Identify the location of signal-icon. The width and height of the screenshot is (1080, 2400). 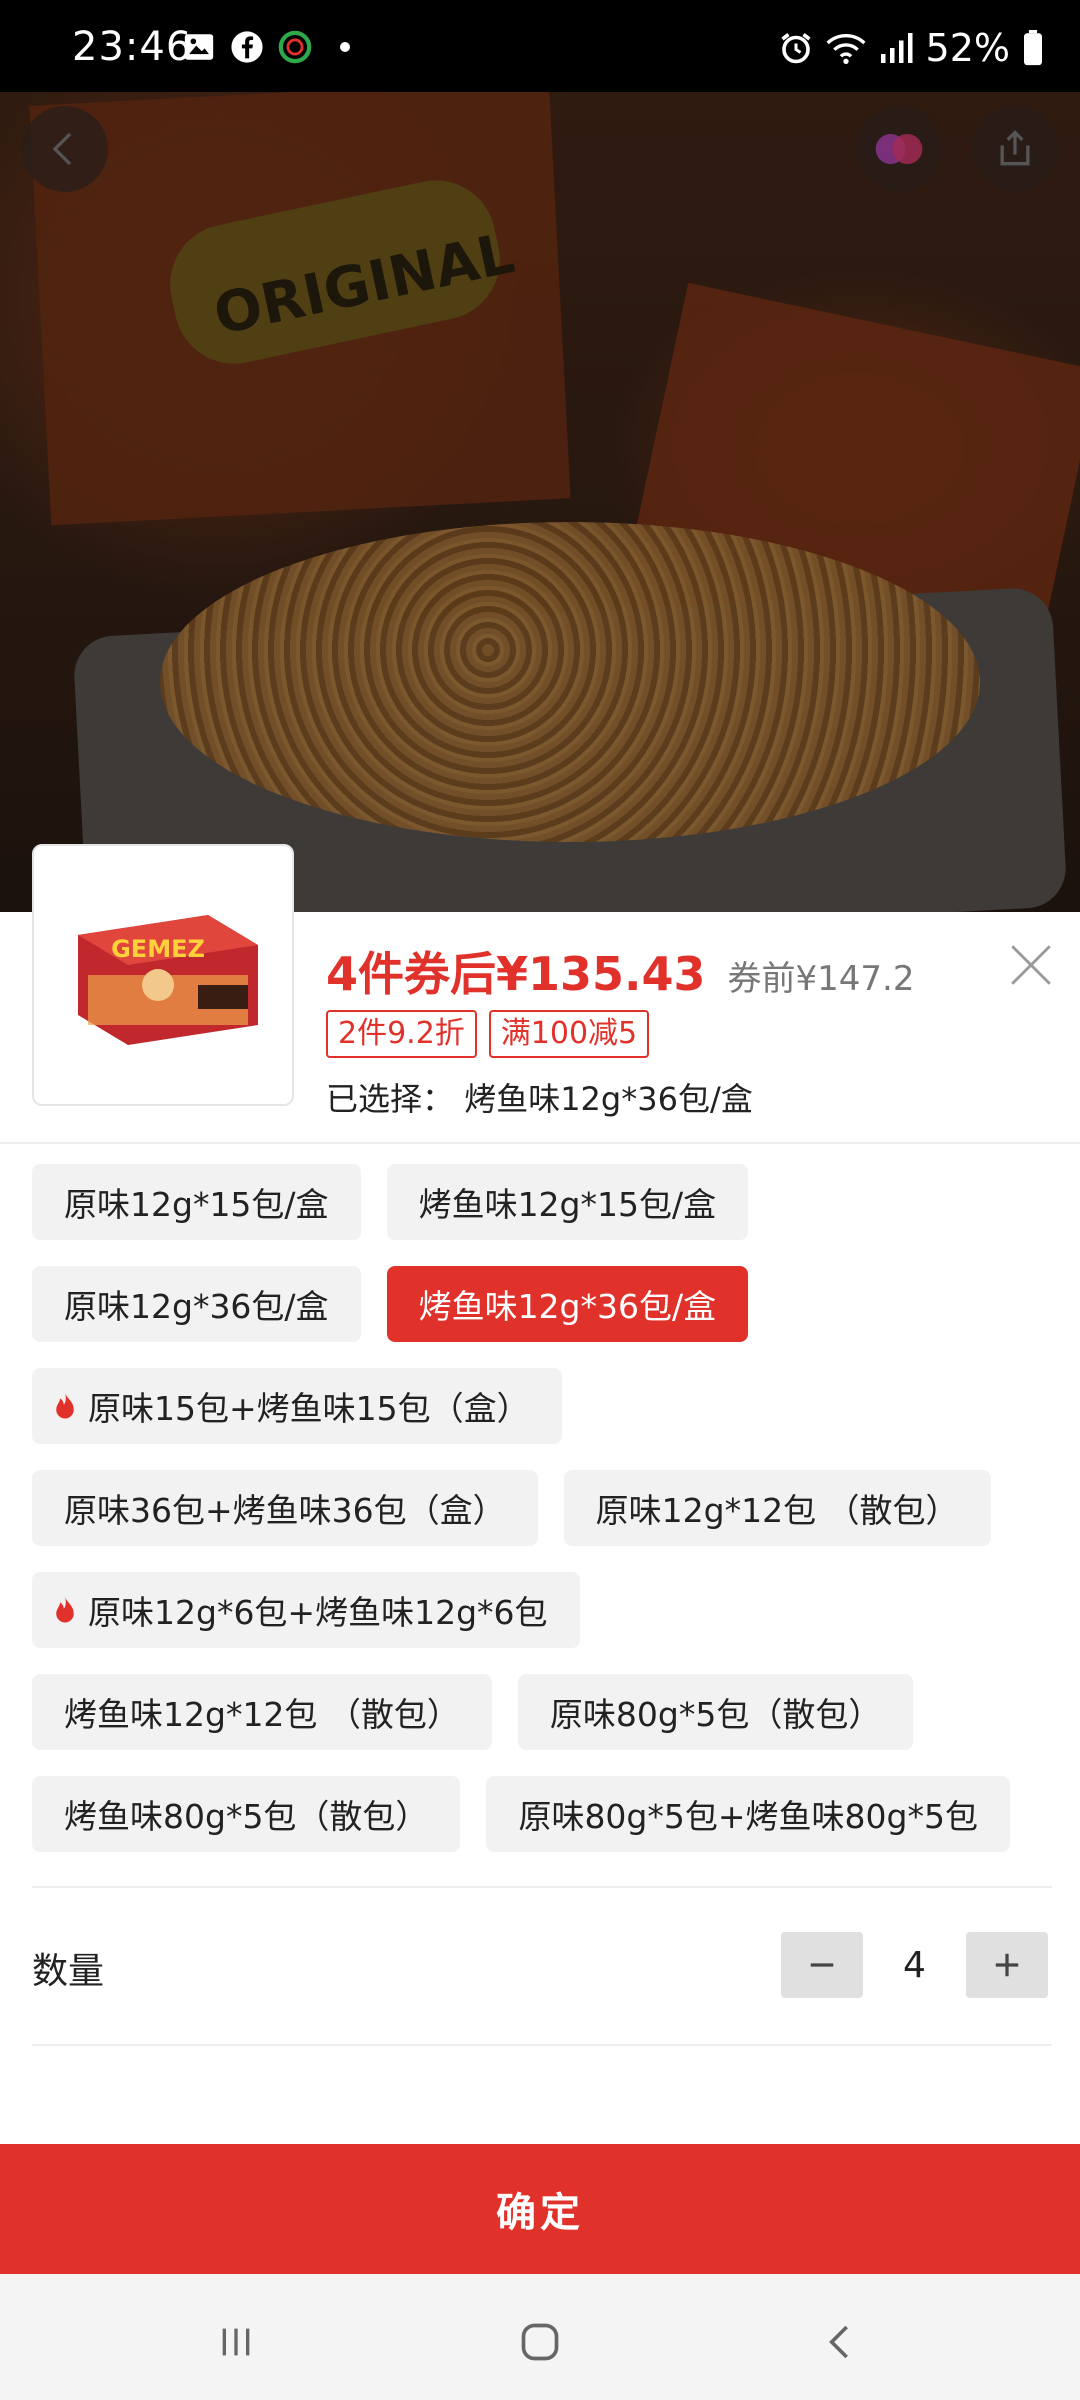
(896, 48).